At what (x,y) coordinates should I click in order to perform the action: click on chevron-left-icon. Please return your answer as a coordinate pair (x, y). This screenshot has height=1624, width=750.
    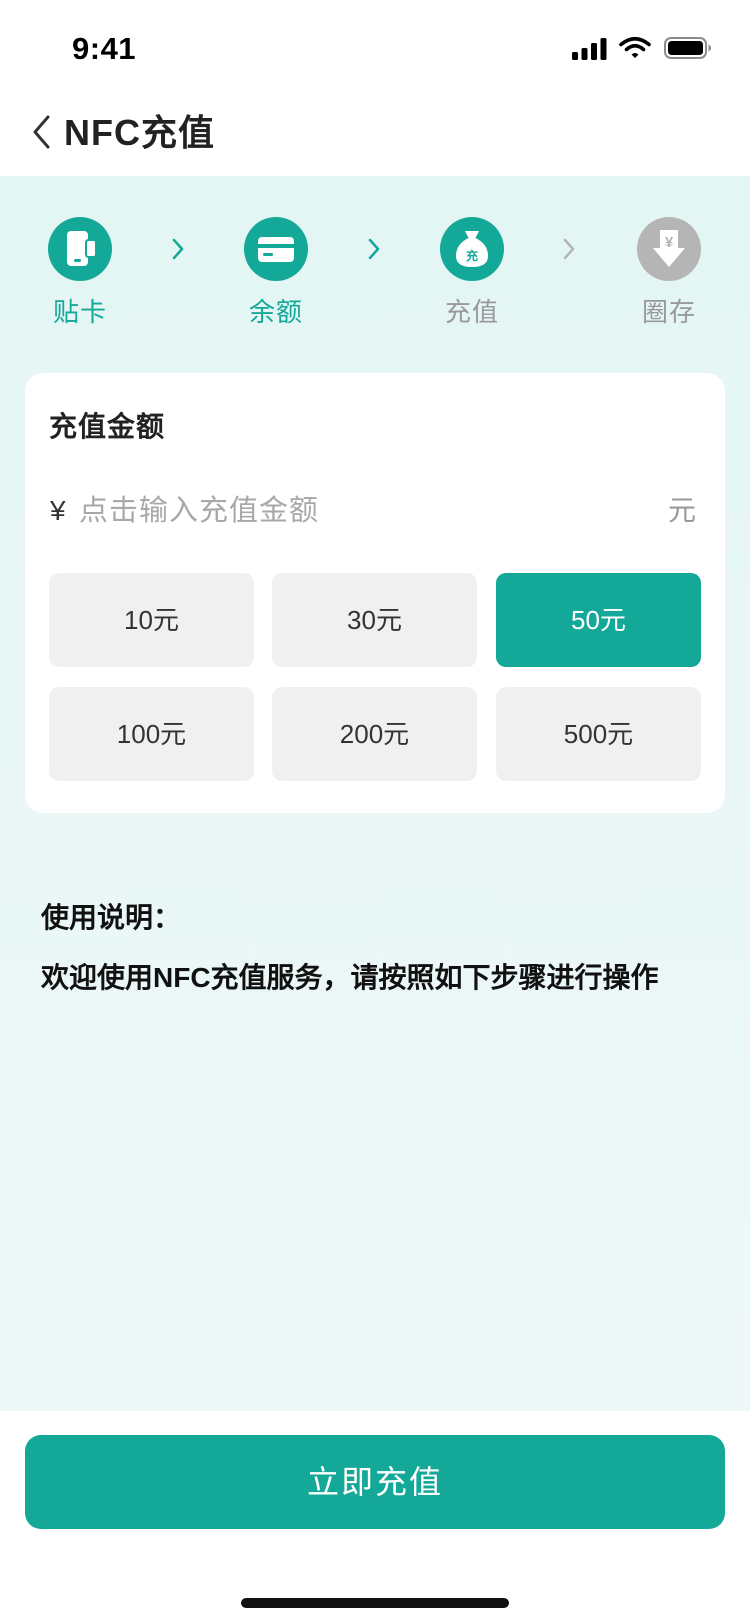
    Looking at the image, I should click on (41, 132).